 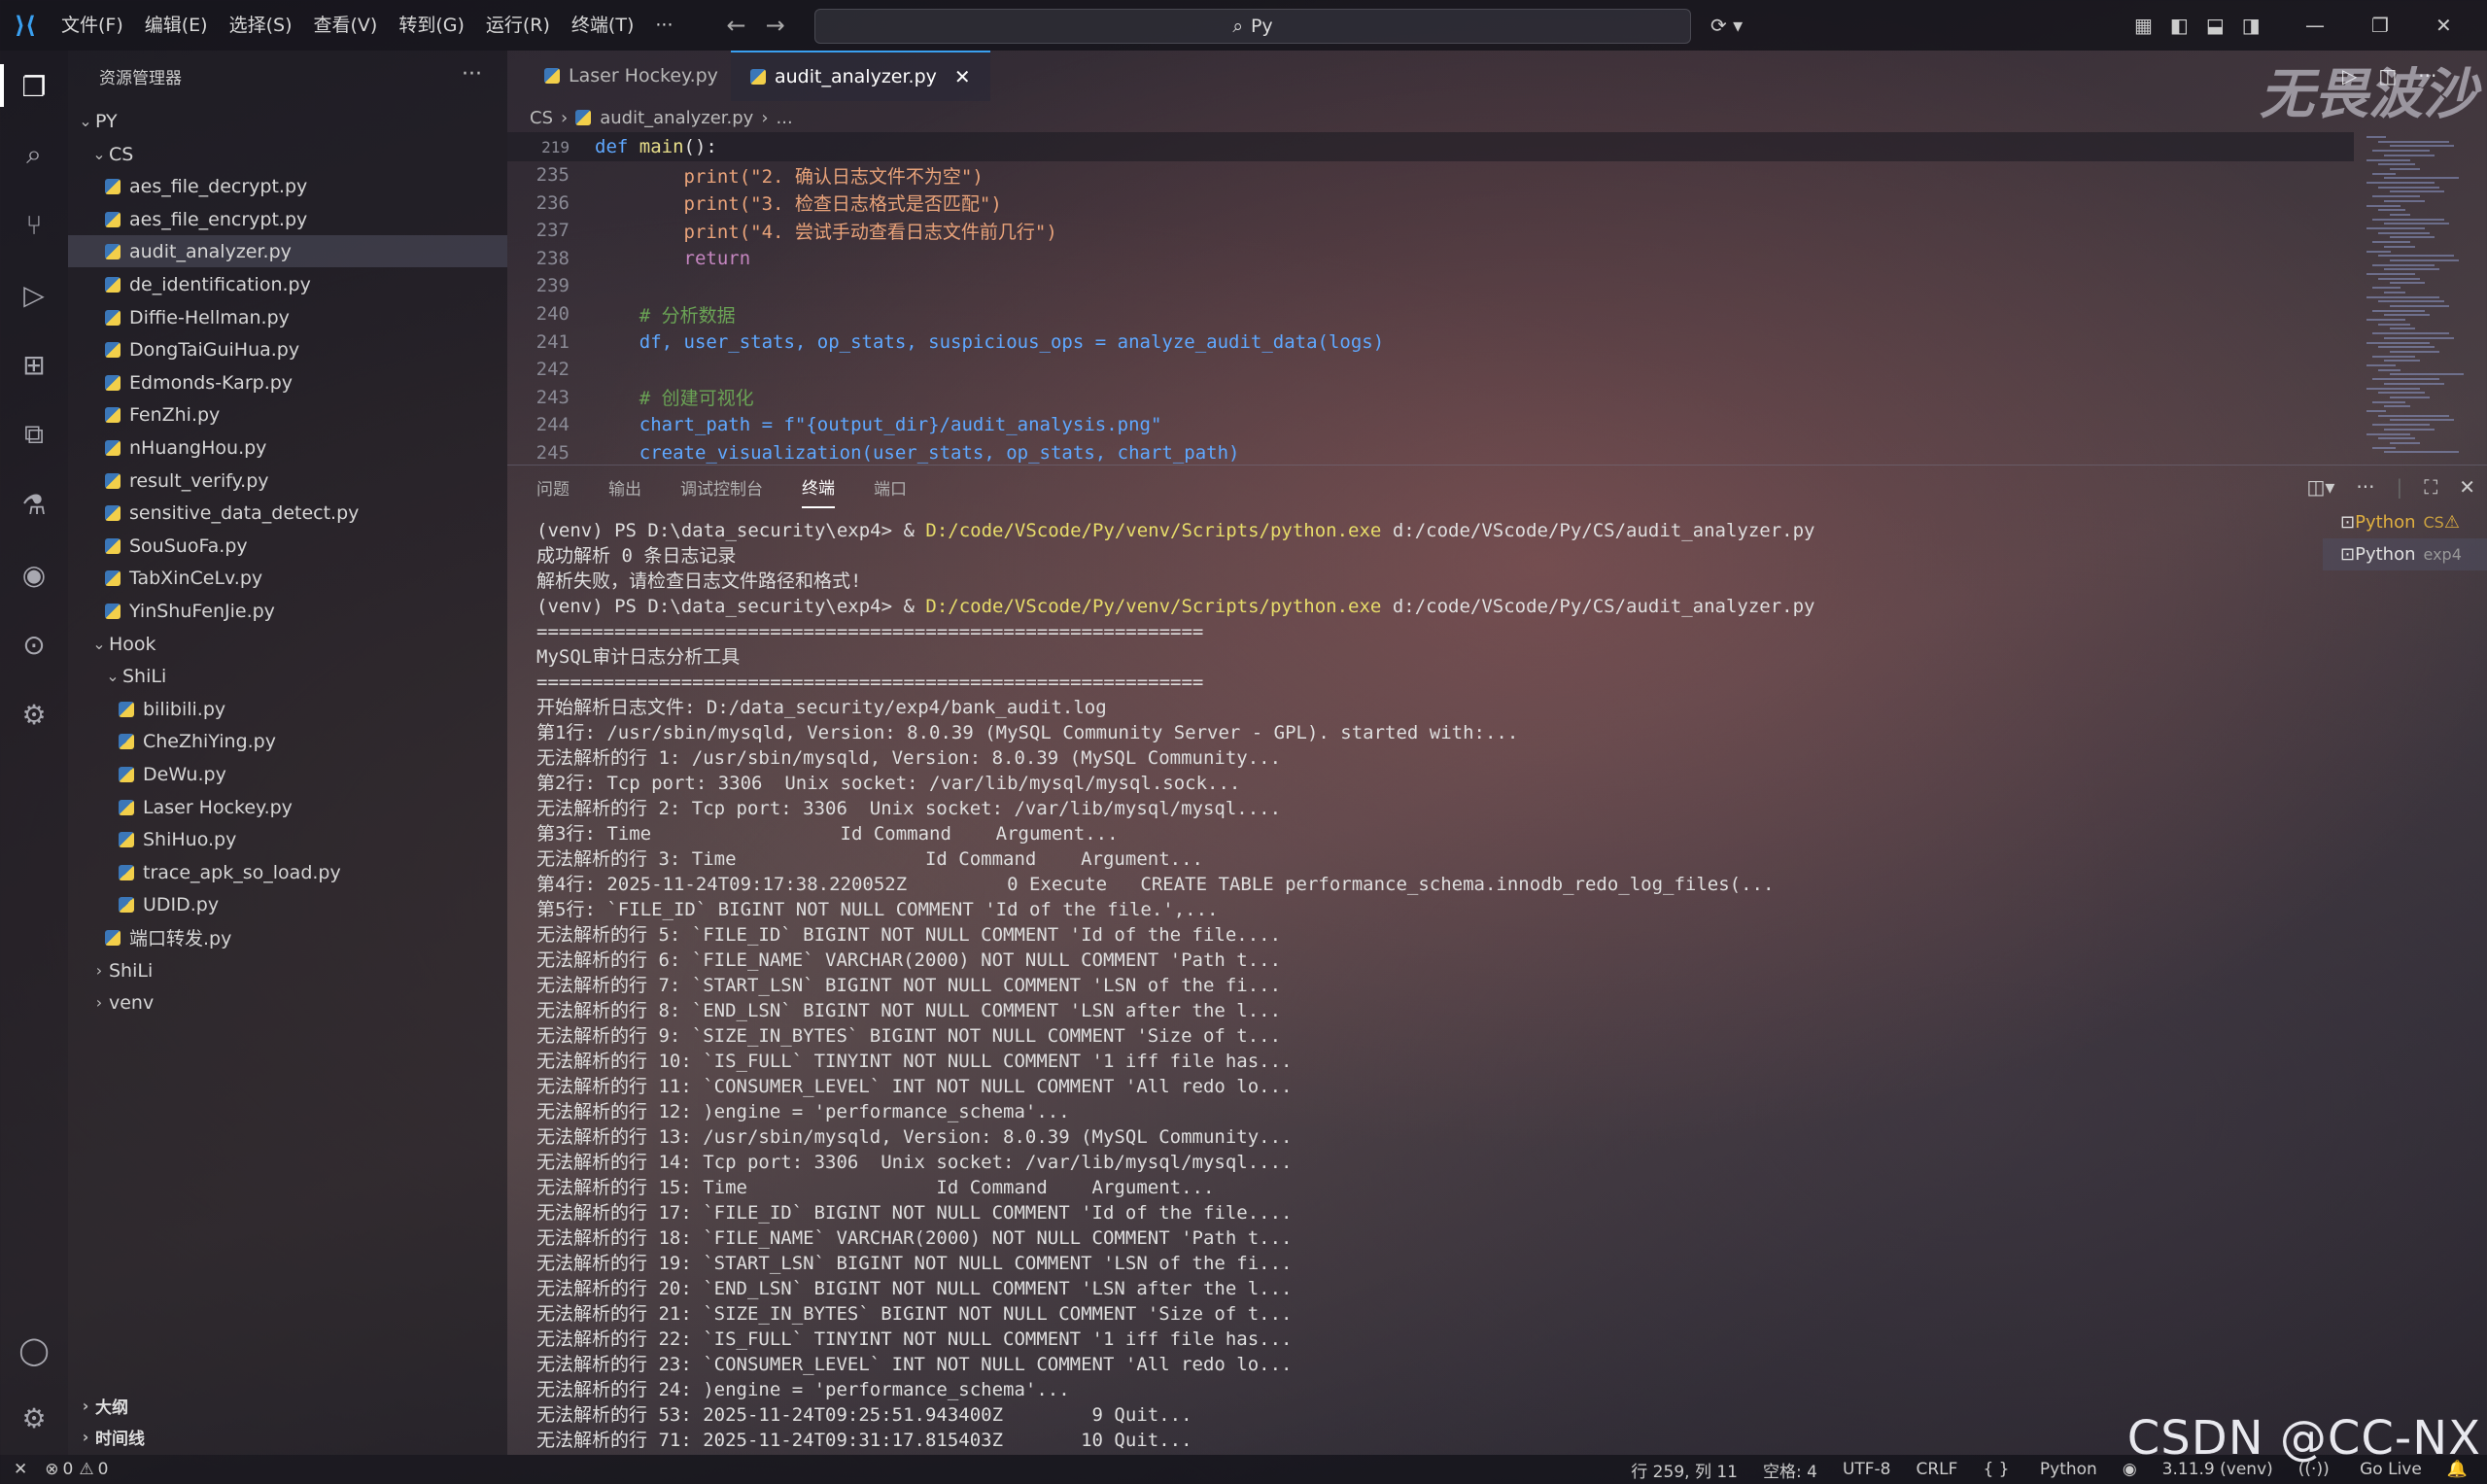 What do you see at coordinates (346, 25) in the screenshot?
I see `menu-item: 查看(V)` at bounding box center [346, 25].